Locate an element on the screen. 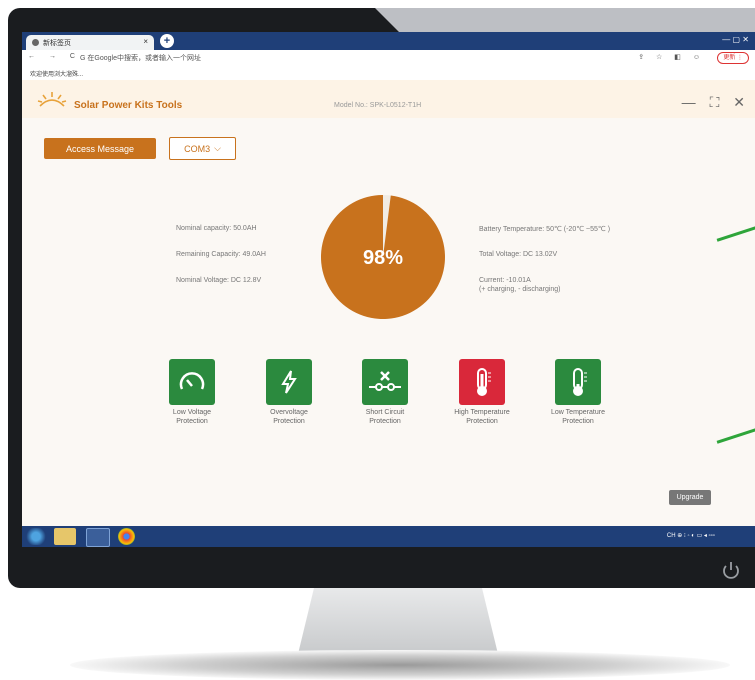  chrome-taskbar-icon is located at coordinates (126, 536).